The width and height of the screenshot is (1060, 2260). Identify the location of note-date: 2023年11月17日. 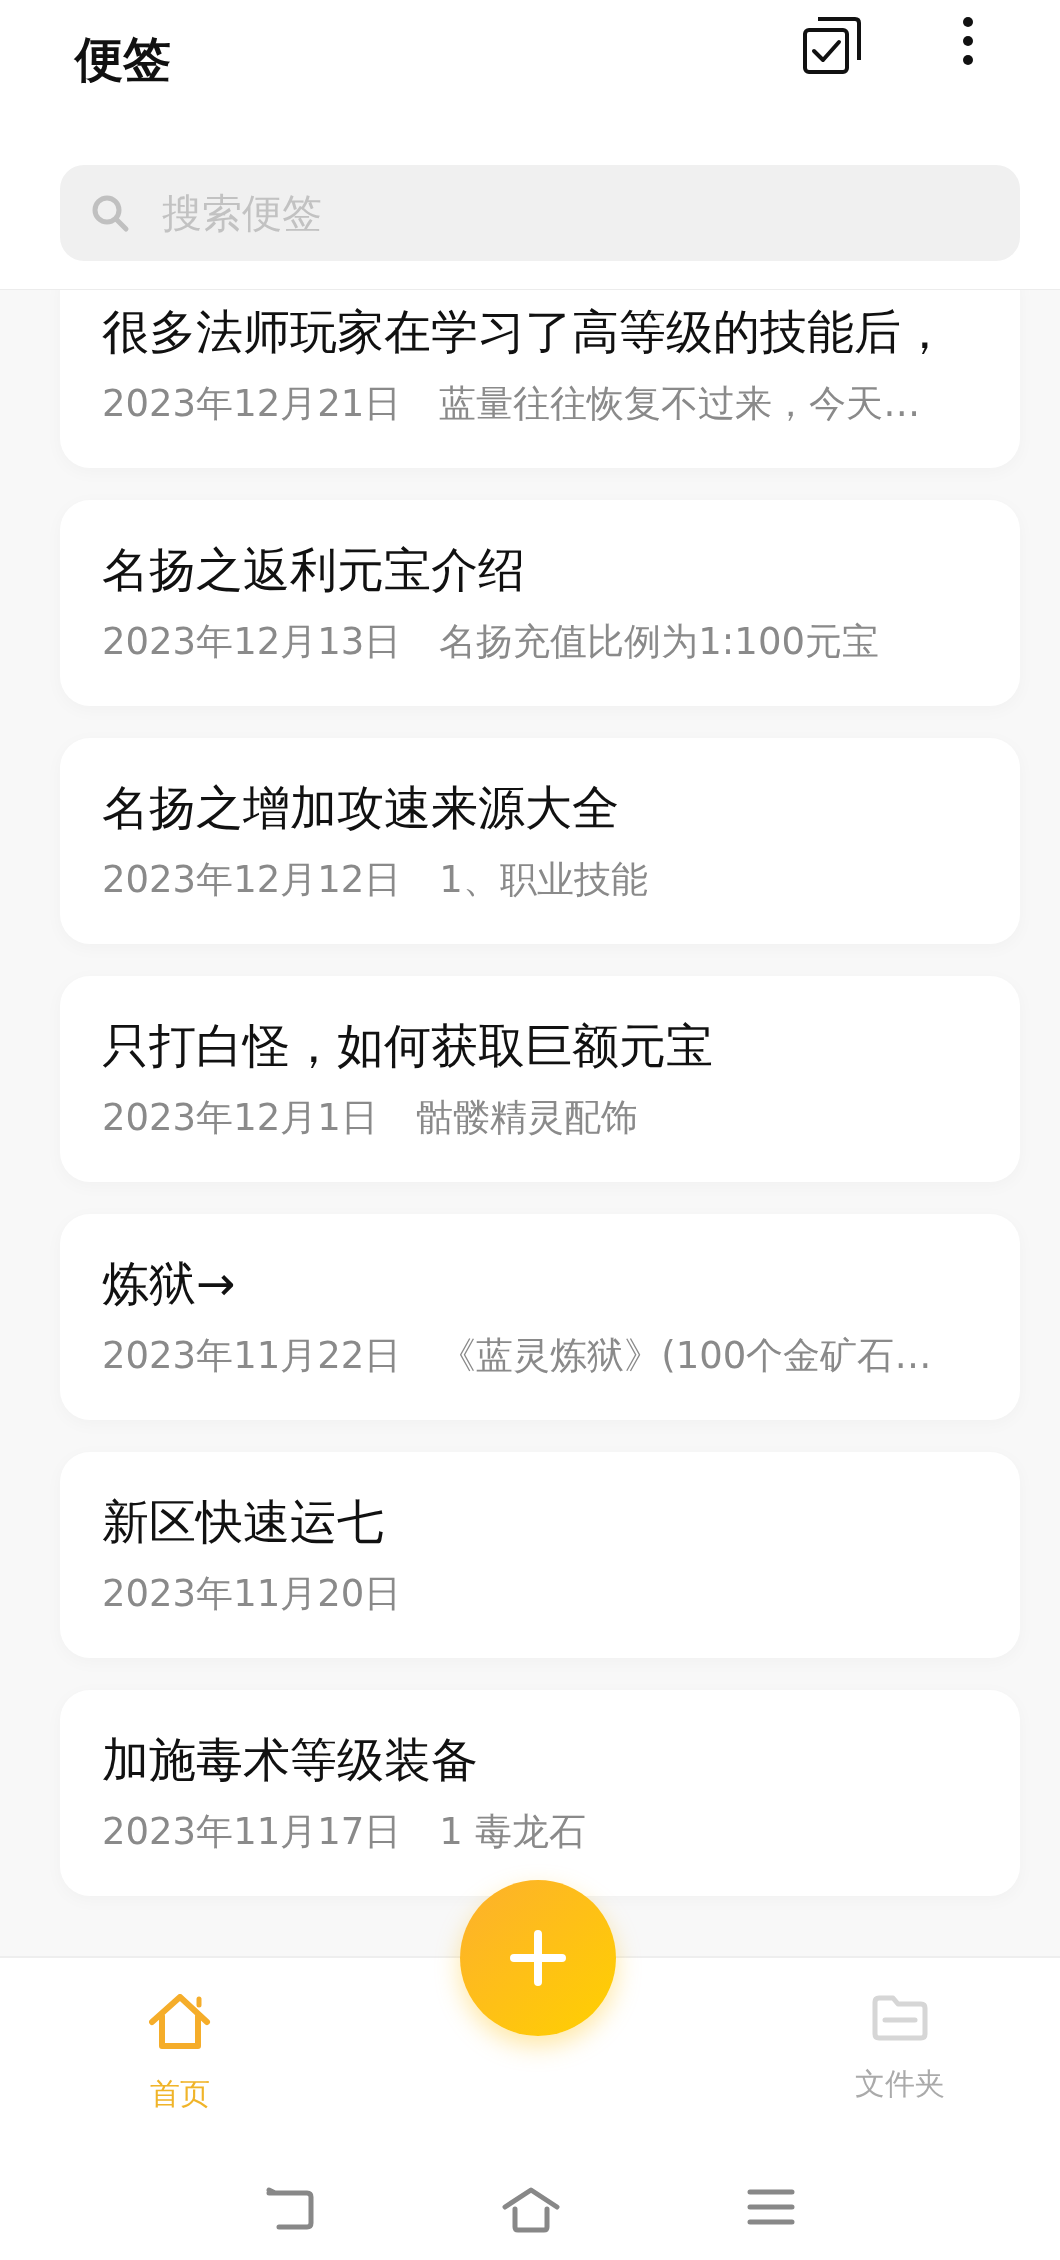
(252, 1832).